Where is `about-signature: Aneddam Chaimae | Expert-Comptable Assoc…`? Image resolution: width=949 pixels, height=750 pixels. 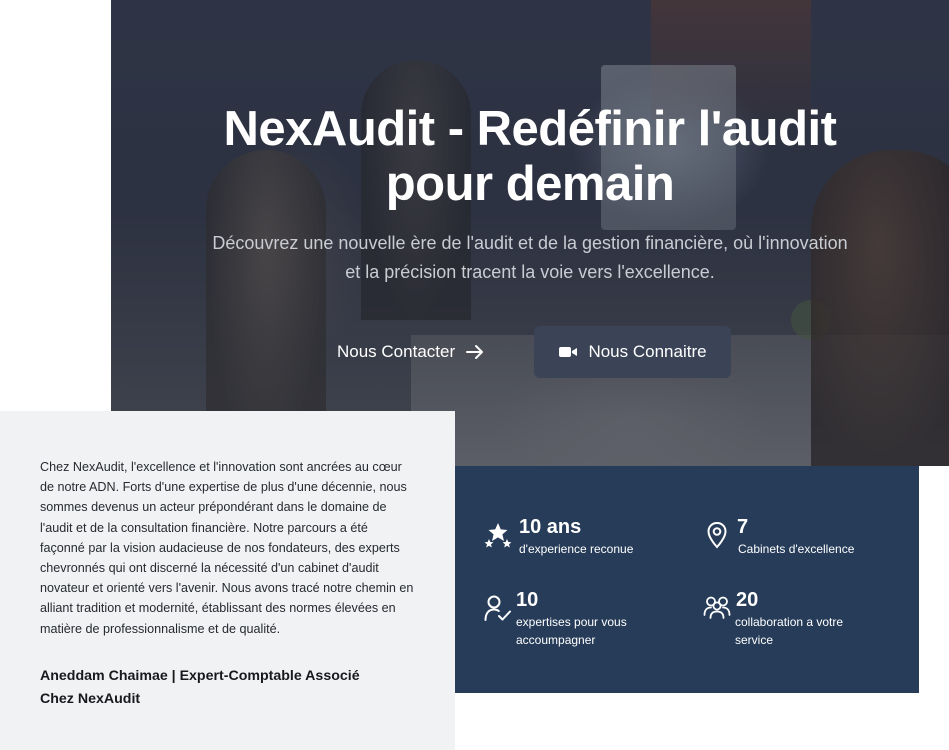
about-signature: Aneddam Chaimae | Expert-Comptable Assoc… is located at coordinates (230, 687).